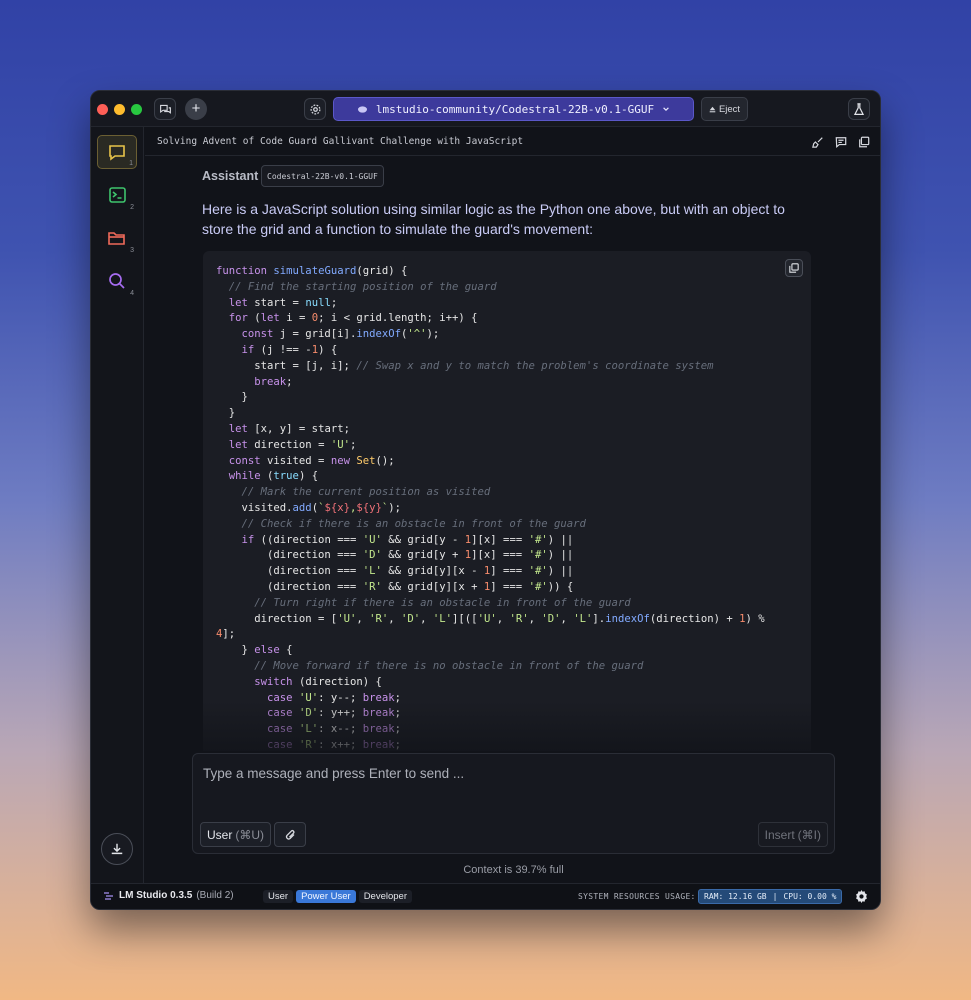  I want to click on cpu-usage: CPU: 0.00 %, so click(810, 896).